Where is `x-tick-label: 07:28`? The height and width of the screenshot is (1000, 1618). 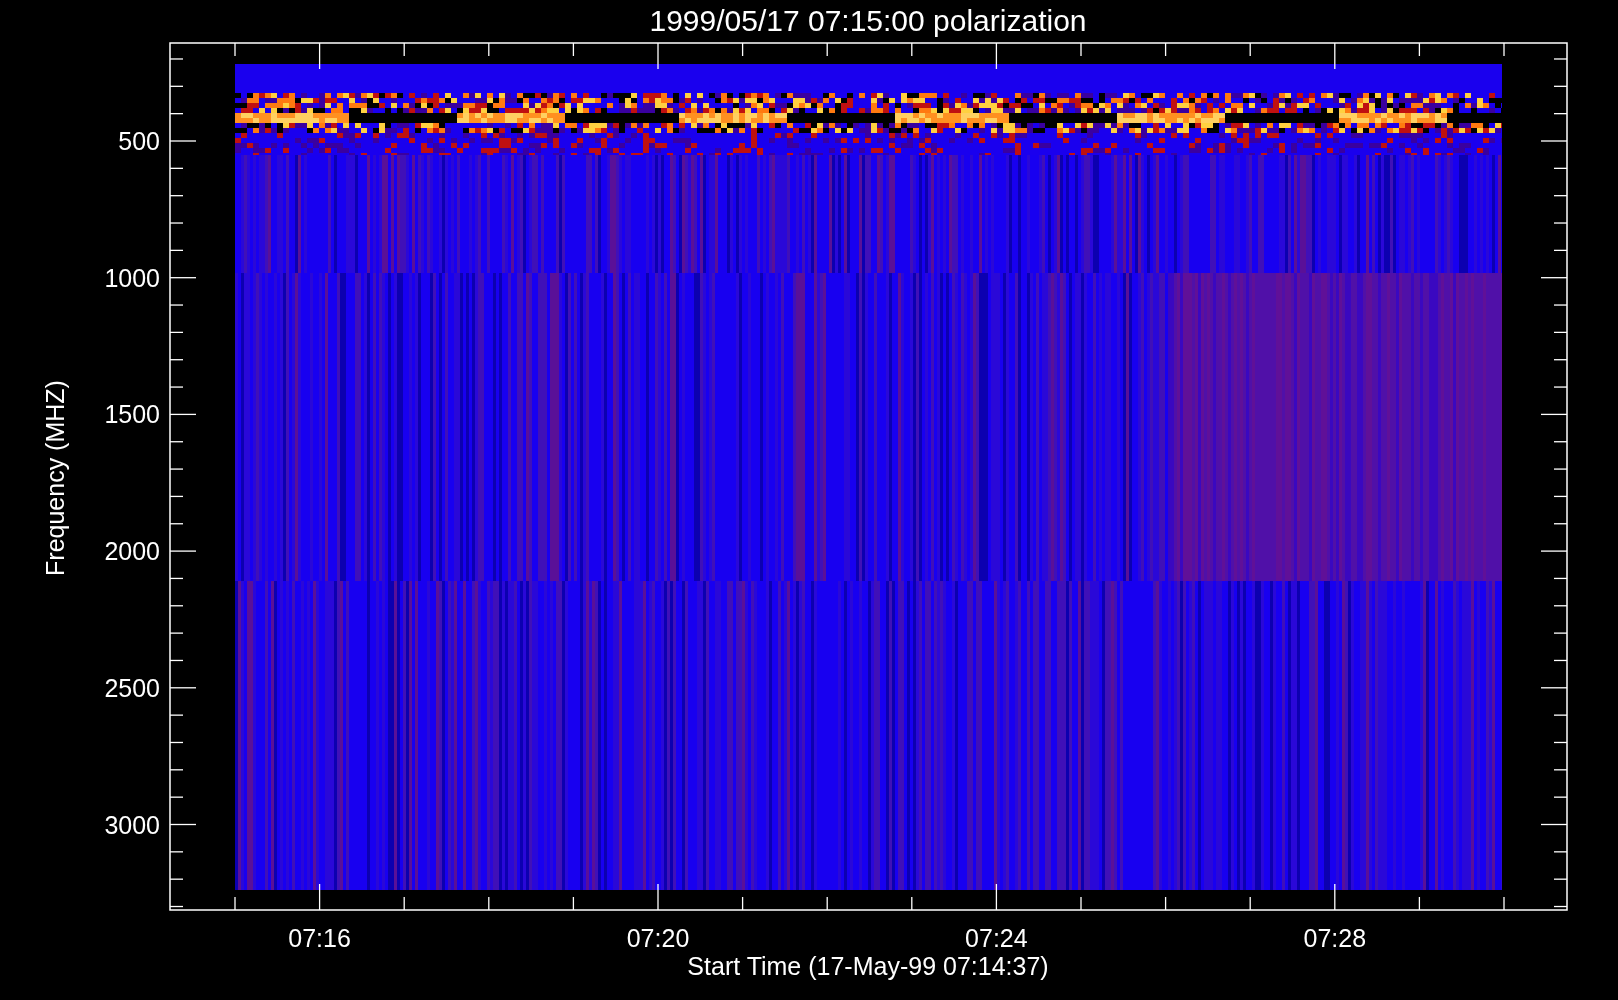 x-tick-label: 07:28 is located at coordinates (1335, 938).